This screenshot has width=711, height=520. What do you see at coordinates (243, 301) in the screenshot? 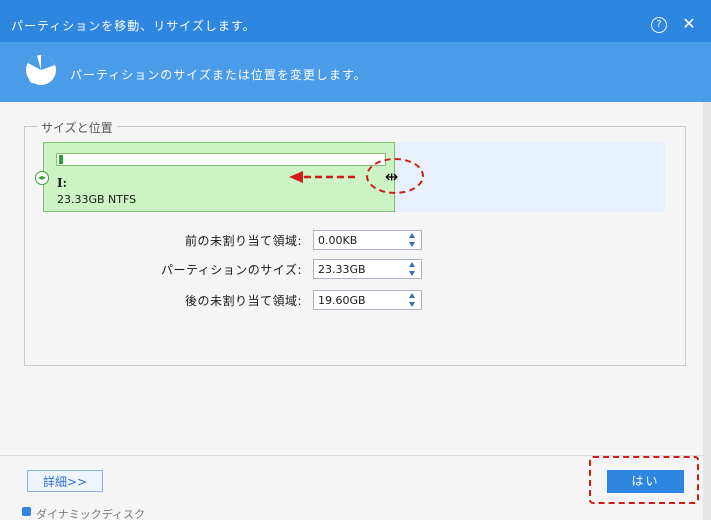
I see `field-label: 後の未割り当て領域:` at bounding box center [243, 301].